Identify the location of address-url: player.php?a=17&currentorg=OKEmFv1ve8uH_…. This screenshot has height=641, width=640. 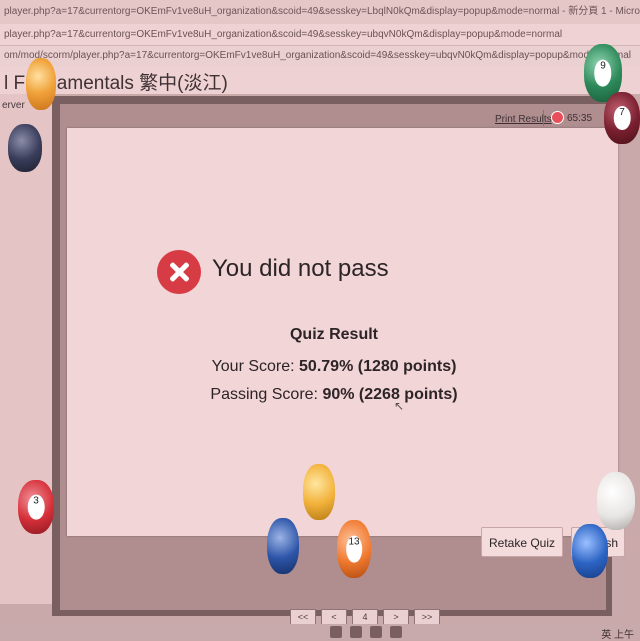
(283, 34).